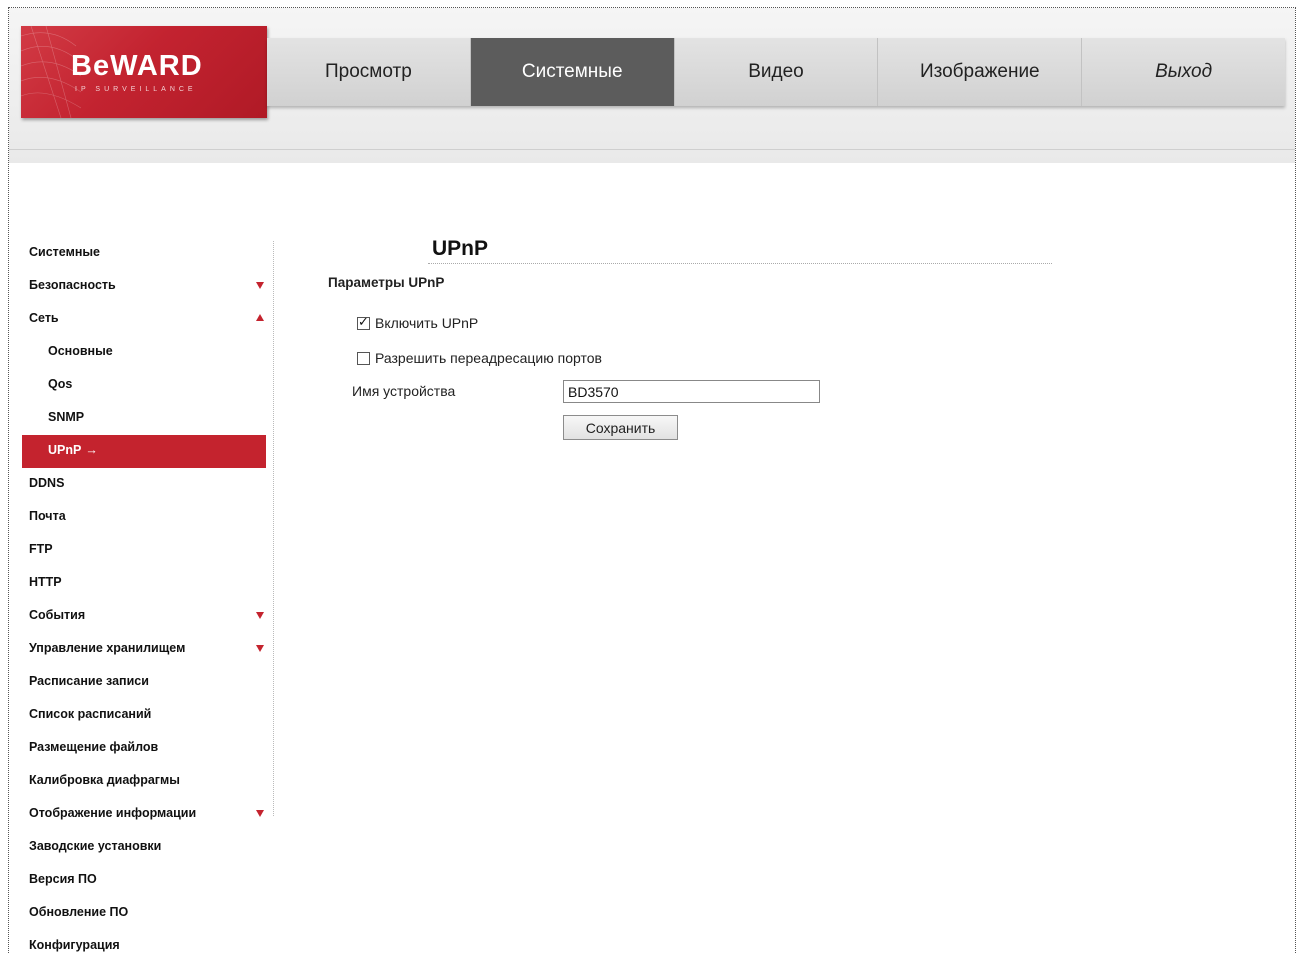 The width and height of the screenshot is (1297, 953). What do you see at coordinates (90, 714) in the screenshot?
I see `sidebar-item-label: Список расписаний` at bounding box center [90, 714].